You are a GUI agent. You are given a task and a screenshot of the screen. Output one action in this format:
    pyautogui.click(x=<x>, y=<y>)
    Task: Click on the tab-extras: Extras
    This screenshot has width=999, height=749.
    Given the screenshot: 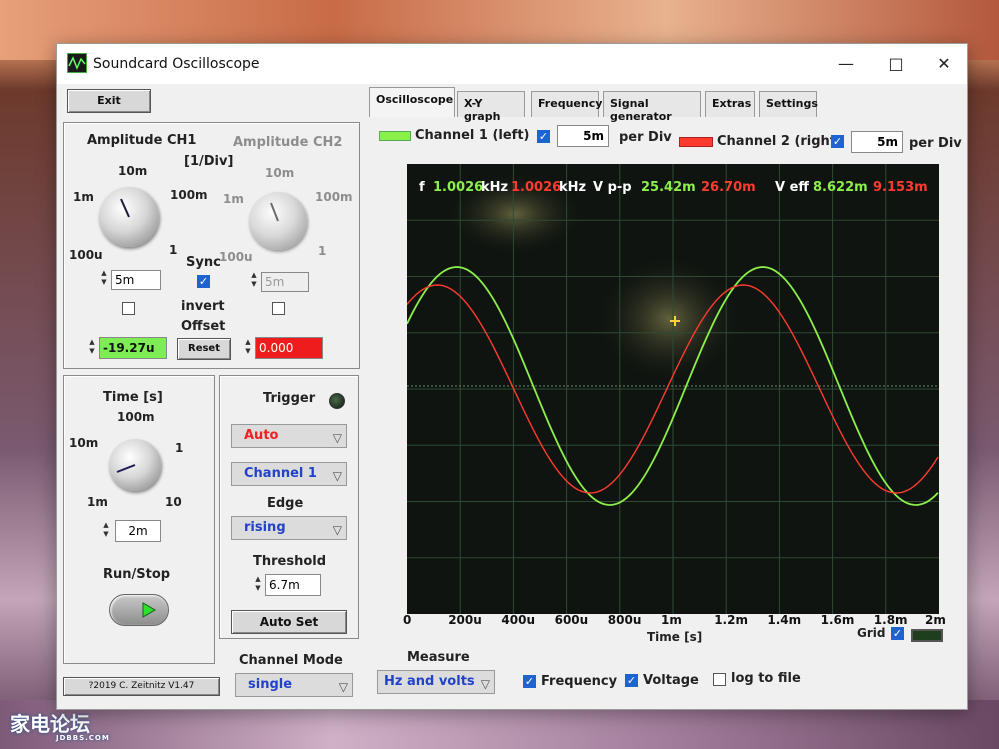 What is the action you would take?
    pyautogui.click(x=730, y=104)
    